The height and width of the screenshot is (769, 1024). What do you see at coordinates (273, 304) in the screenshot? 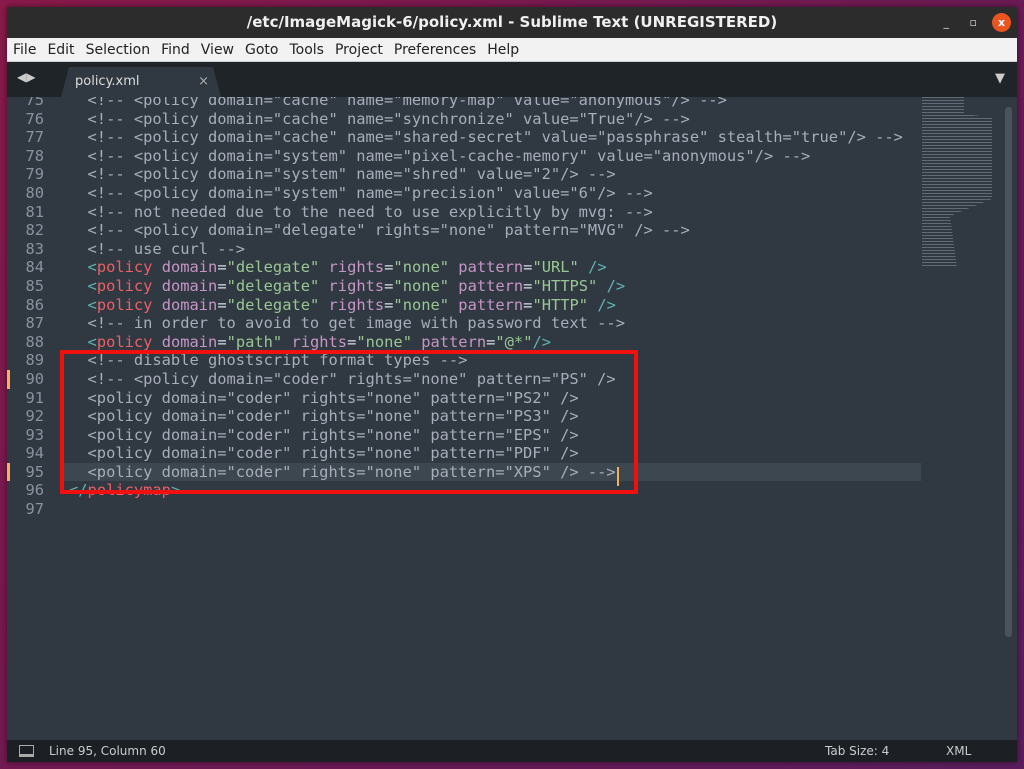
I see `code-token: "delegate"` at bounding box center [273, 304].